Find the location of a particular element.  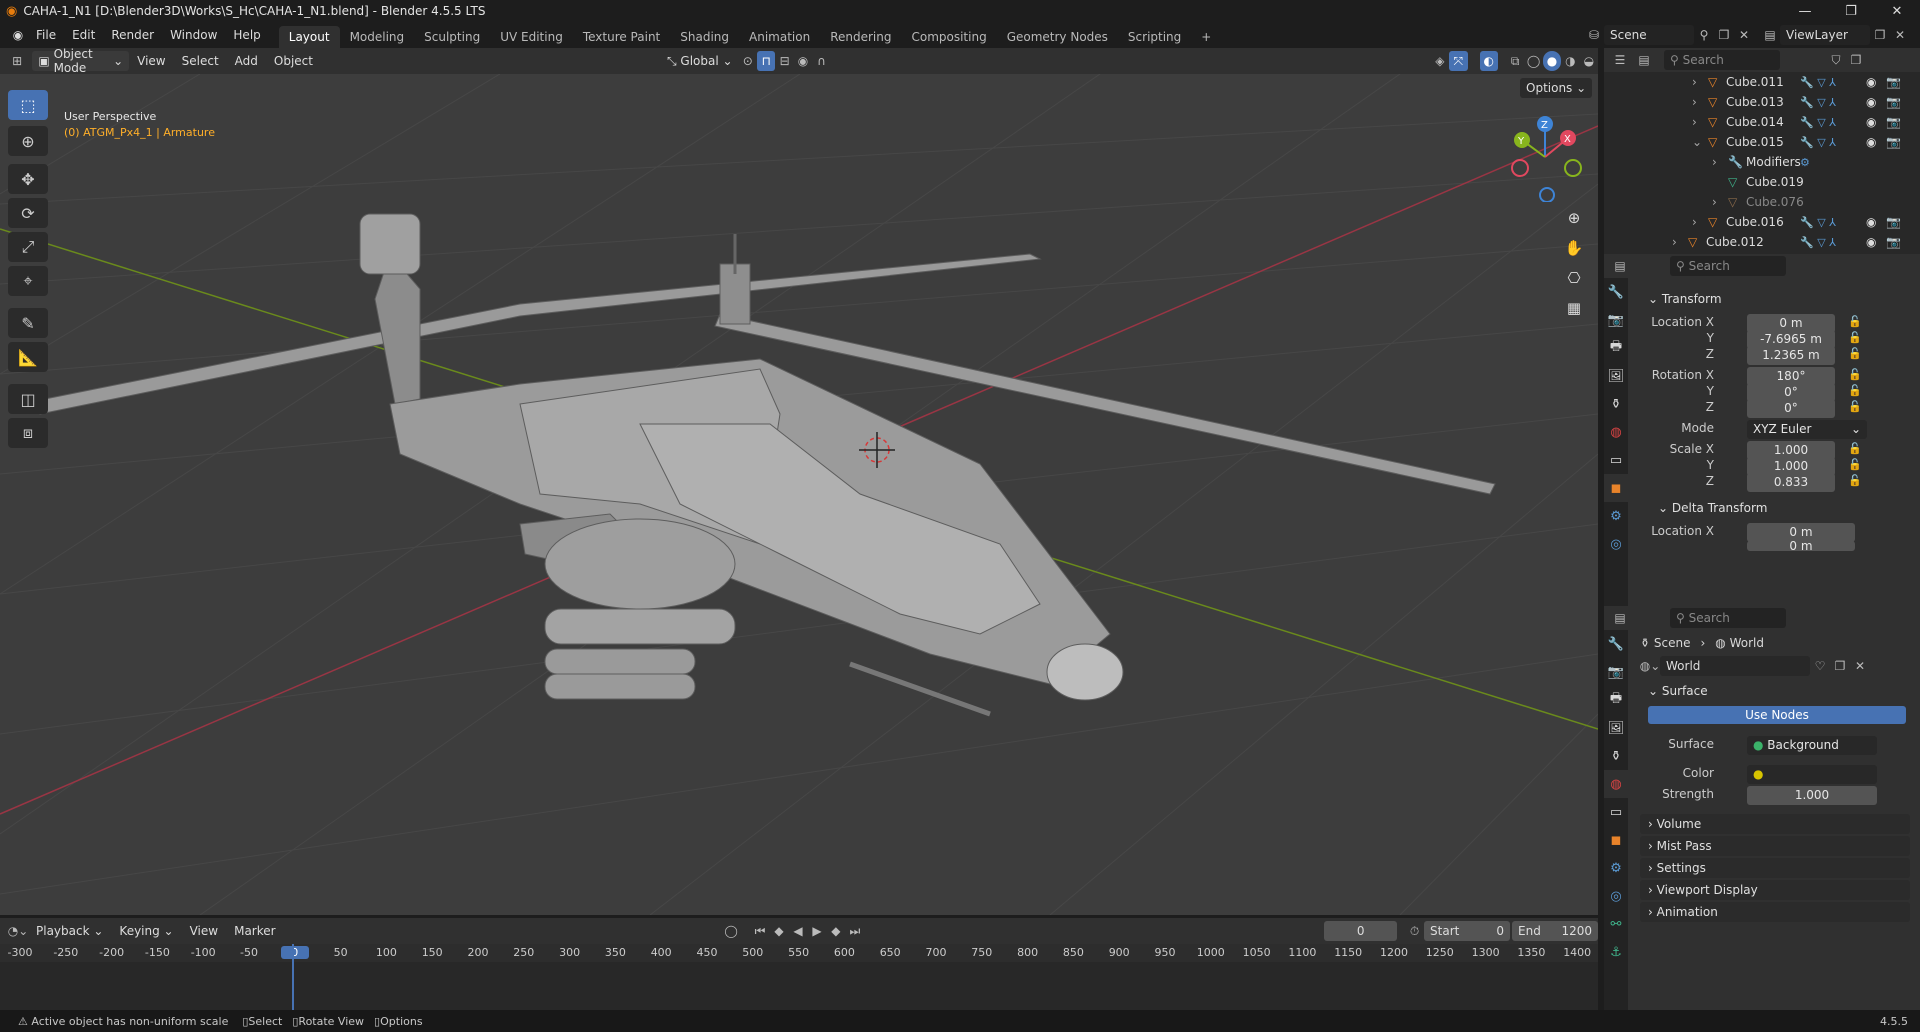

outliner-row: › ▽ Cube.016 🔧 ▽ ⅄ ◉ 📷 is located at coordinates (1754, 222).